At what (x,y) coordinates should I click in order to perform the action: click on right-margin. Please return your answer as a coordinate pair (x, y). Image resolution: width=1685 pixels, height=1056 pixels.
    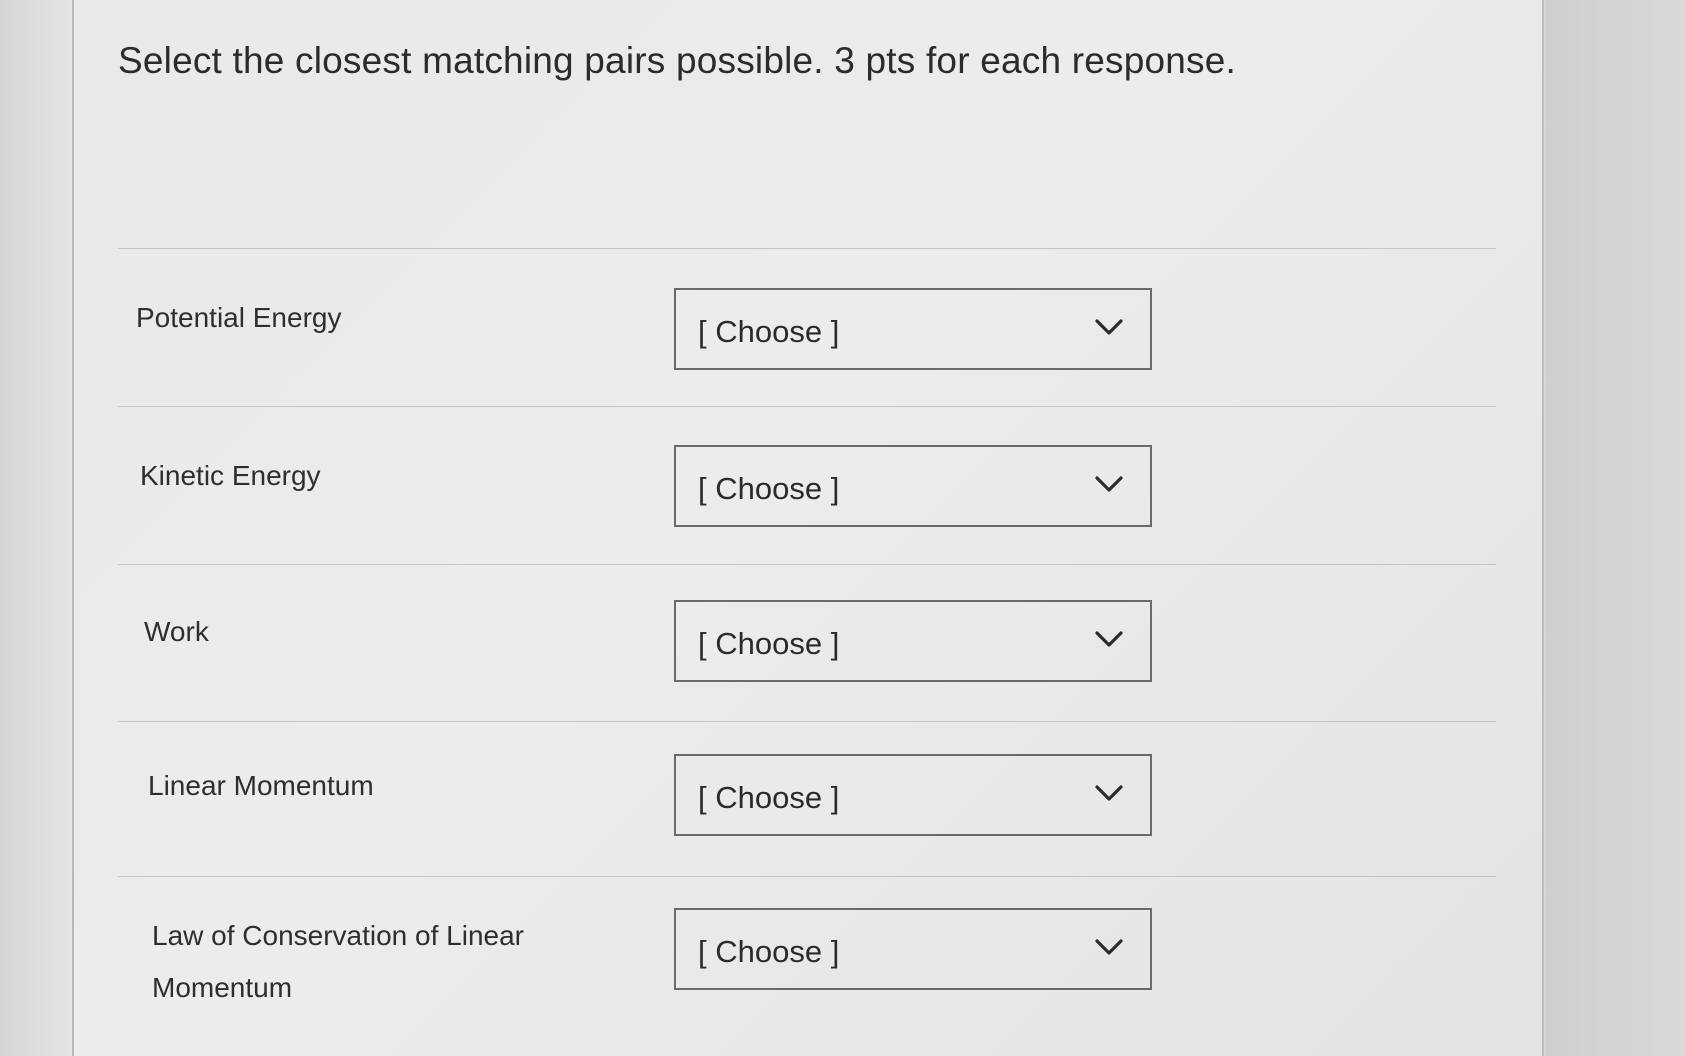
    Looking at the image, I should click on (1615, 528).